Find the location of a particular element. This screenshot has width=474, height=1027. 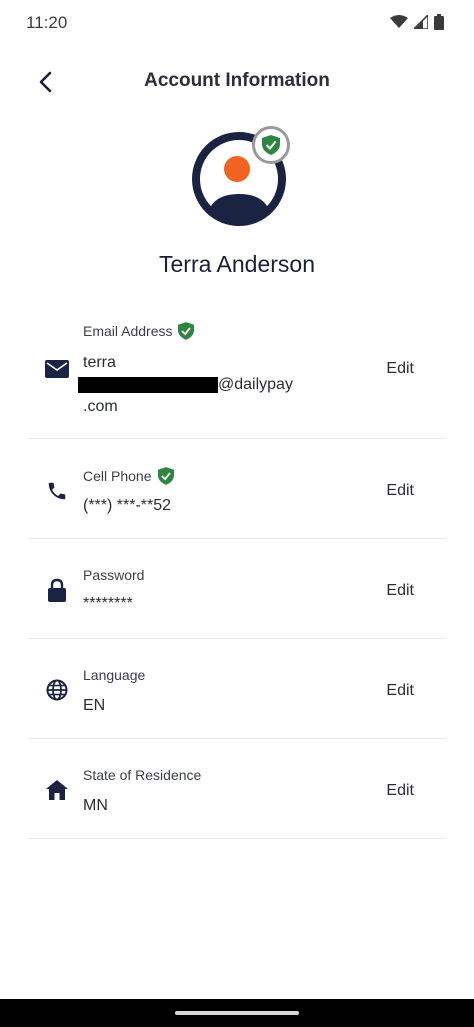

edit-state-button: Edit is located at coordinates (400, 791).